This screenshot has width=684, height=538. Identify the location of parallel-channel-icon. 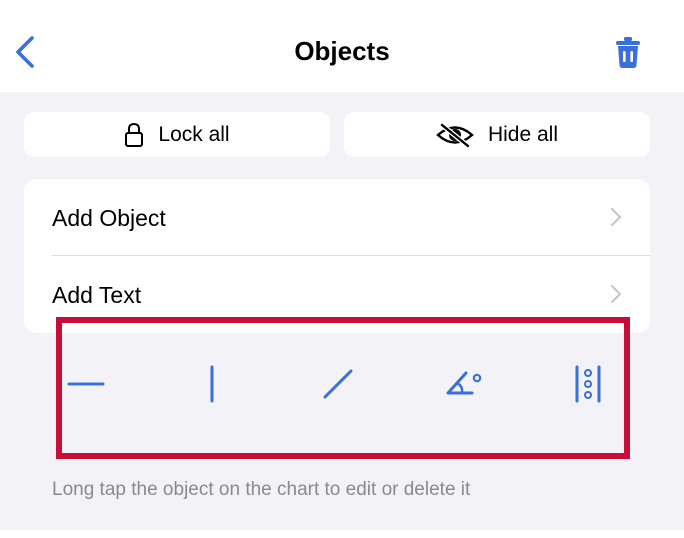
(588, 384).